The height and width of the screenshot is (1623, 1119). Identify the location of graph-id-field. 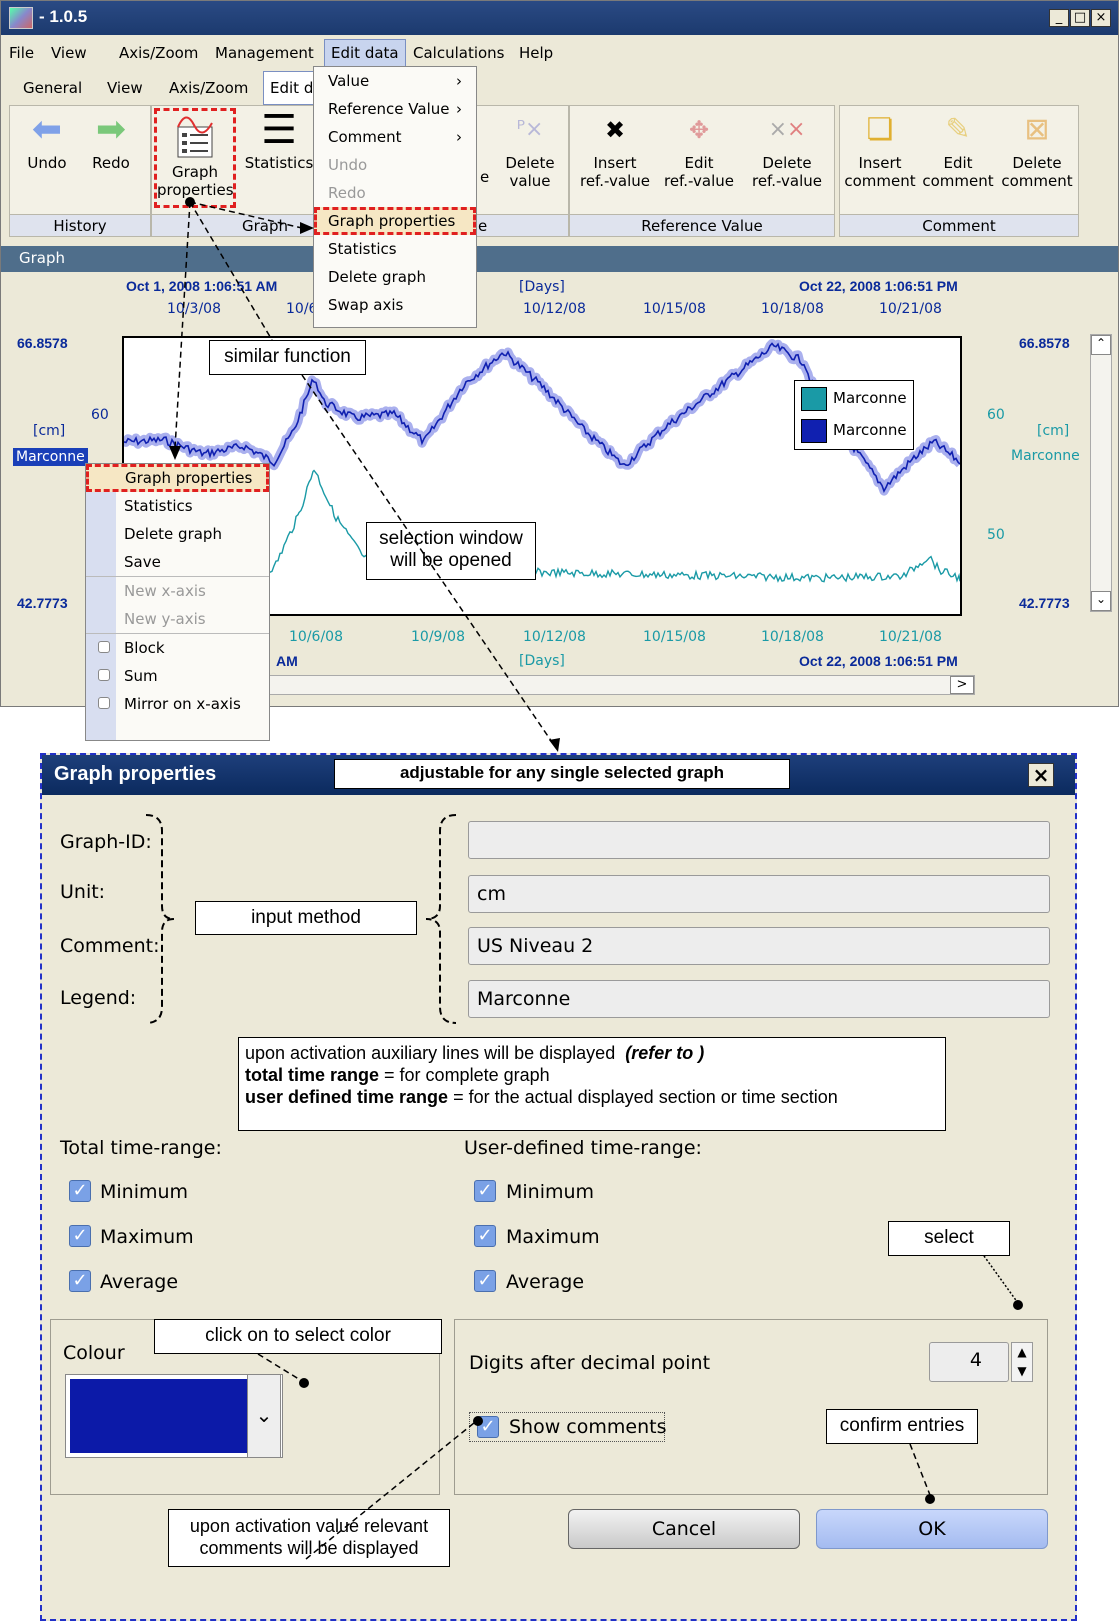
(759, 840).